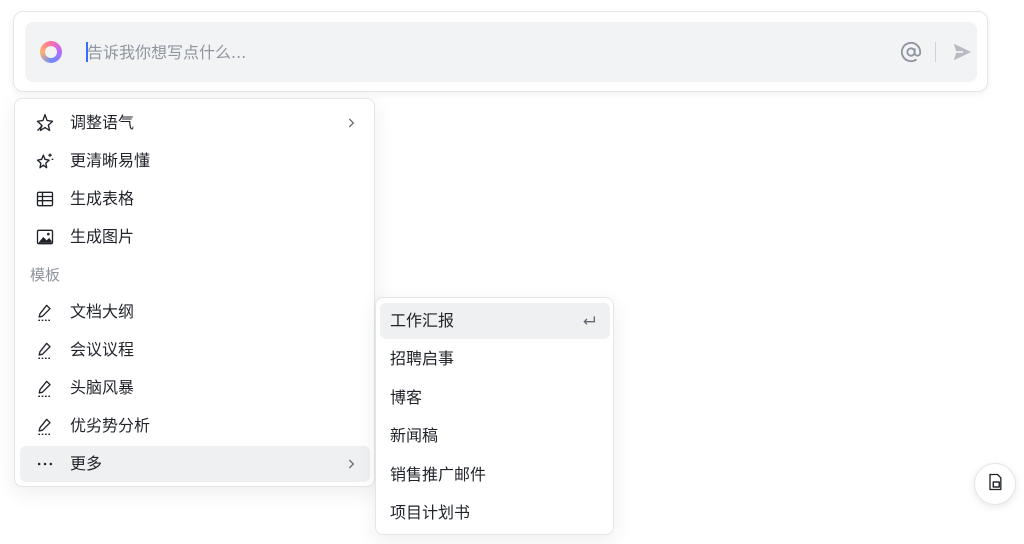 The image size is (1024, 544). I want to click on submenu-item-label: 工作汇报, so click(422, 320).